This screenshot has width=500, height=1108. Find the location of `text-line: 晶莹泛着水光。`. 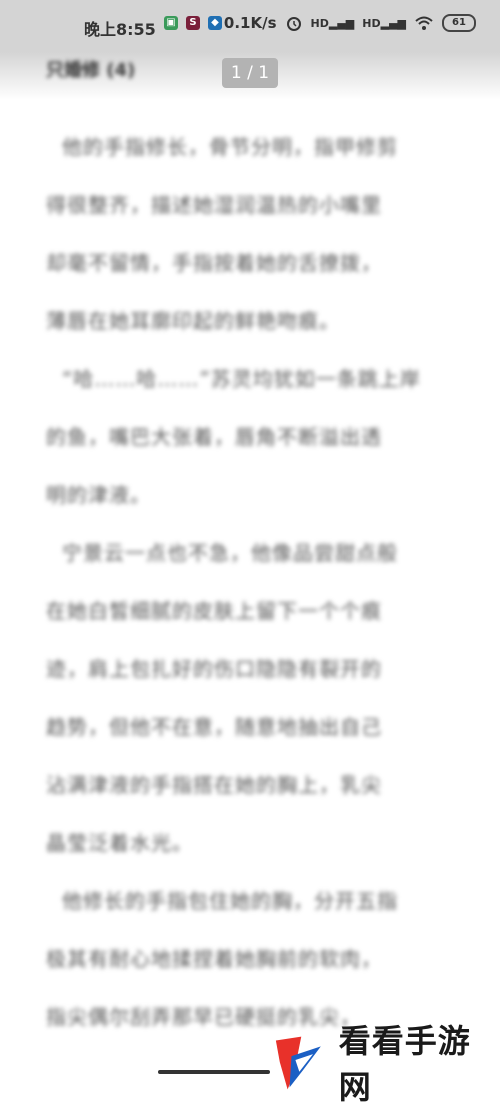

text-line: 晶莹泛着水光。 is located at coordinates (119, 843).